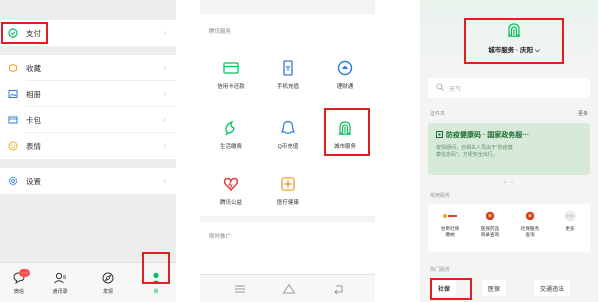  I want to click on highlight-city-service, so click(347, 132).